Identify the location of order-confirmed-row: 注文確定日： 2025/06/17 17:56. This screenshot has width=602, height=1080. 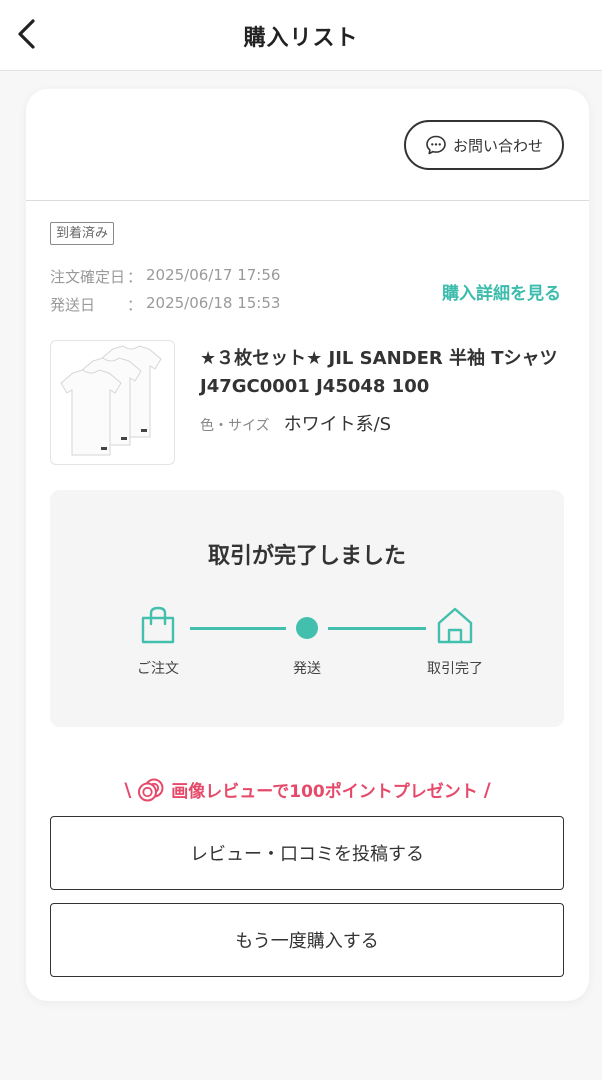
(165, 276).